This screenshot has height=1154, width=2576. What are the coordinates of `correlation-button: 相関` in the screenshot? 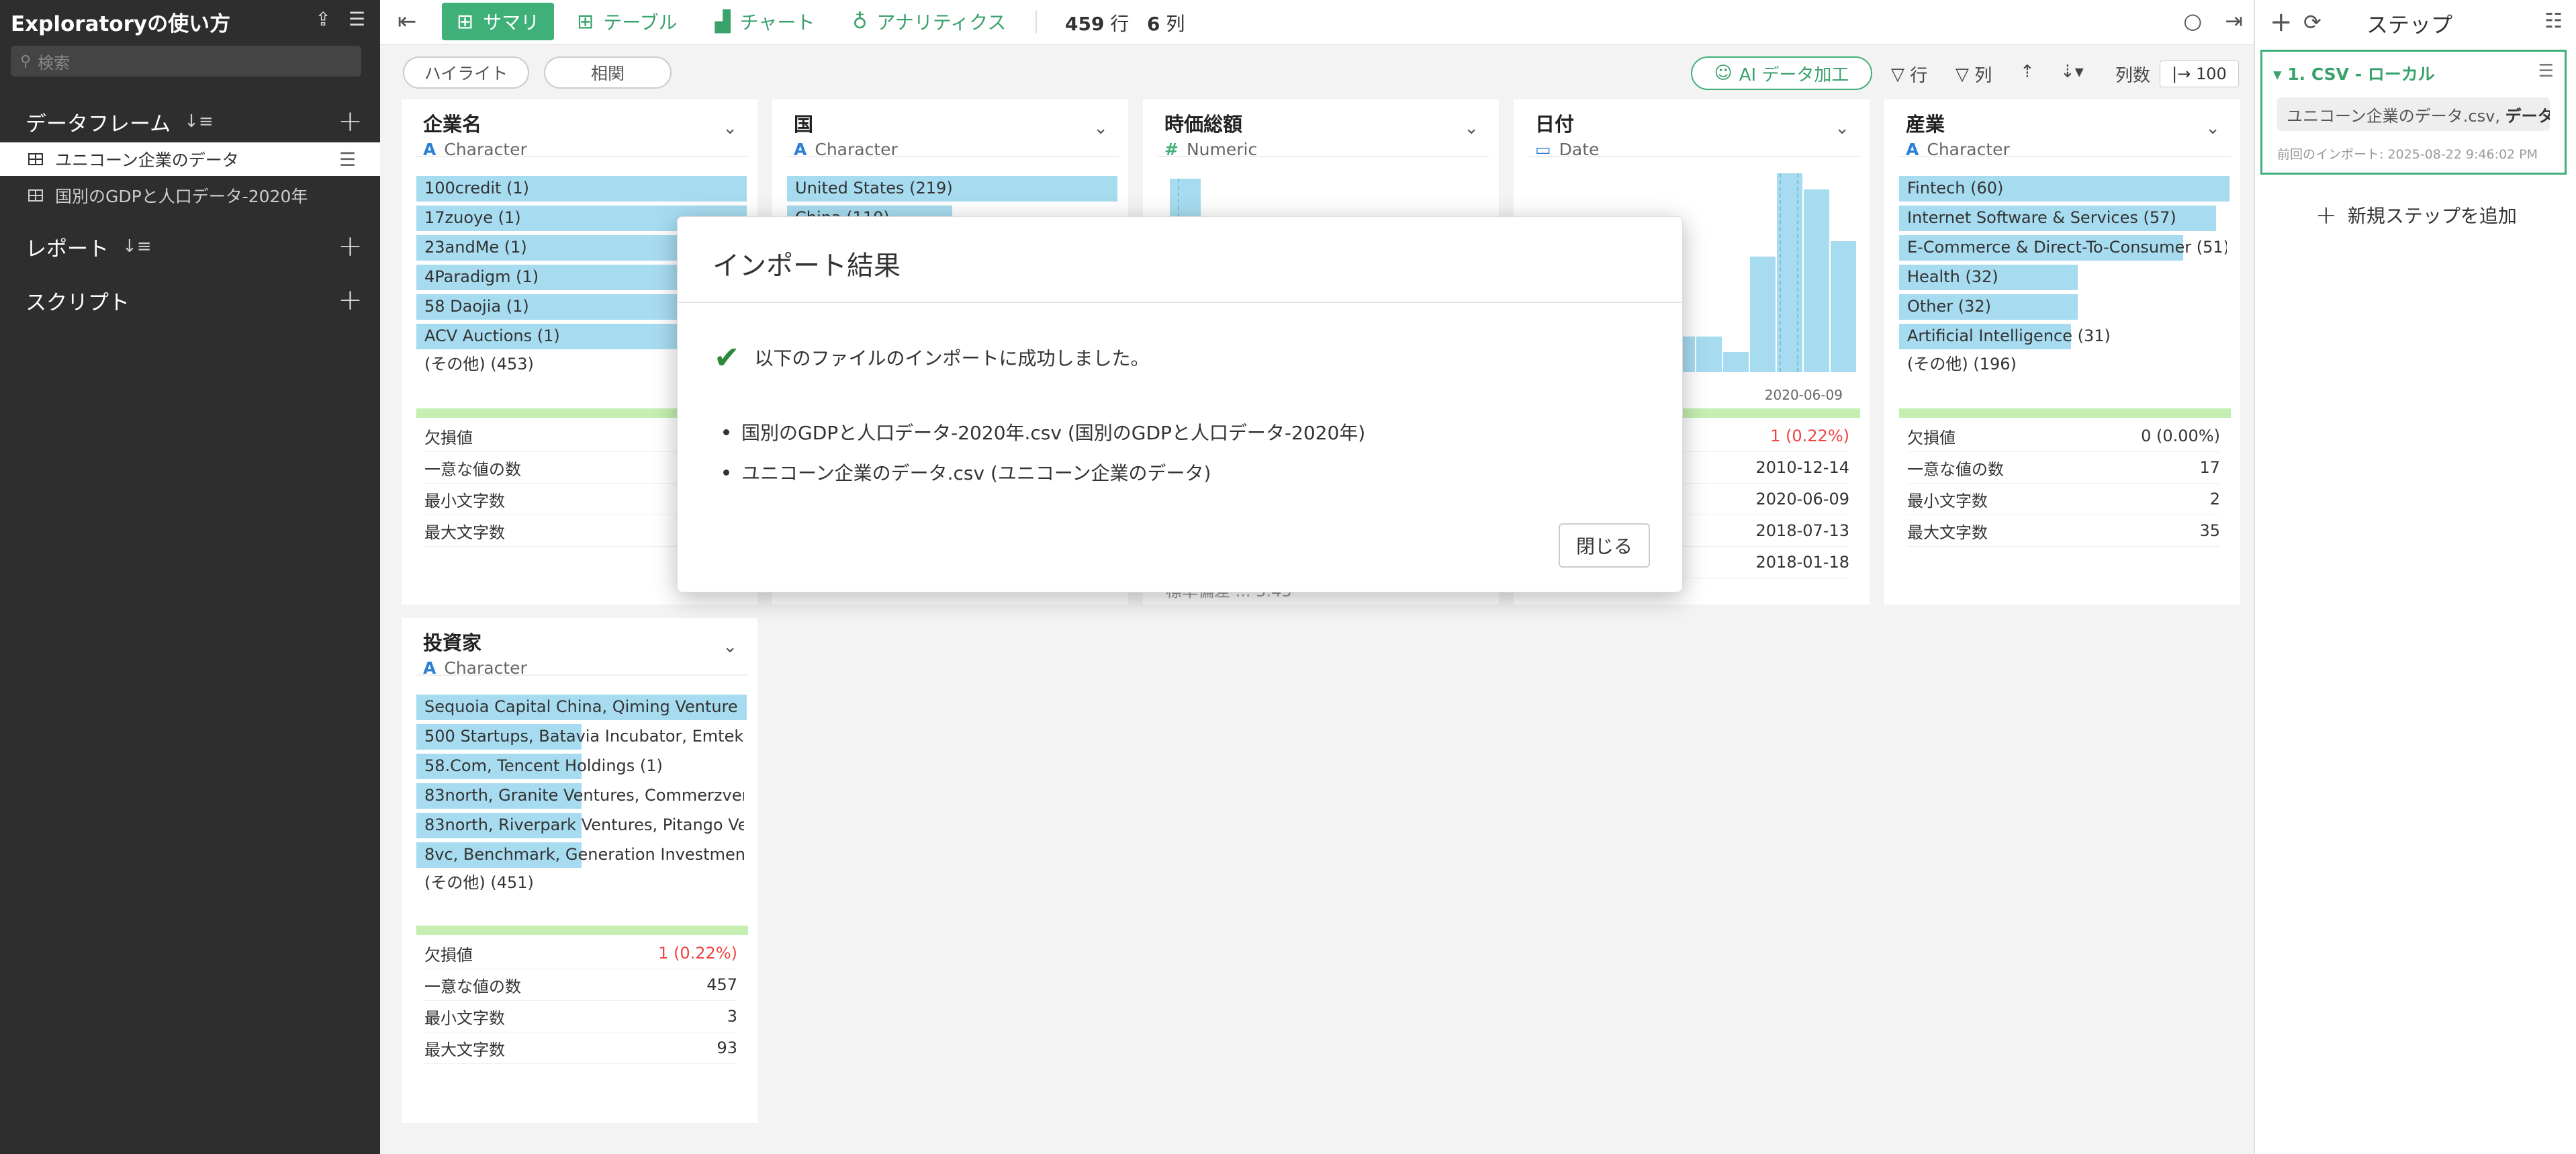 It's located at (608, 72).